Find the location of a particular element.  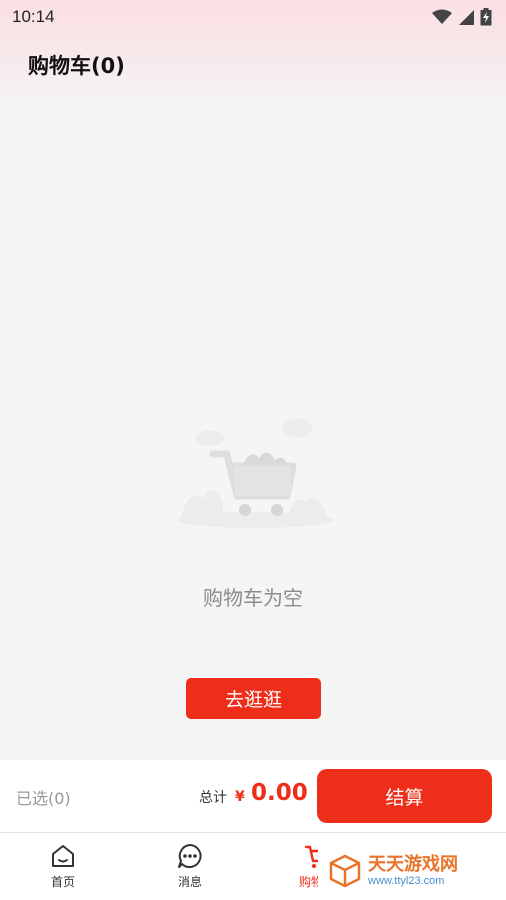

checkout-button: 结算 is located at coordinates (404, 796).